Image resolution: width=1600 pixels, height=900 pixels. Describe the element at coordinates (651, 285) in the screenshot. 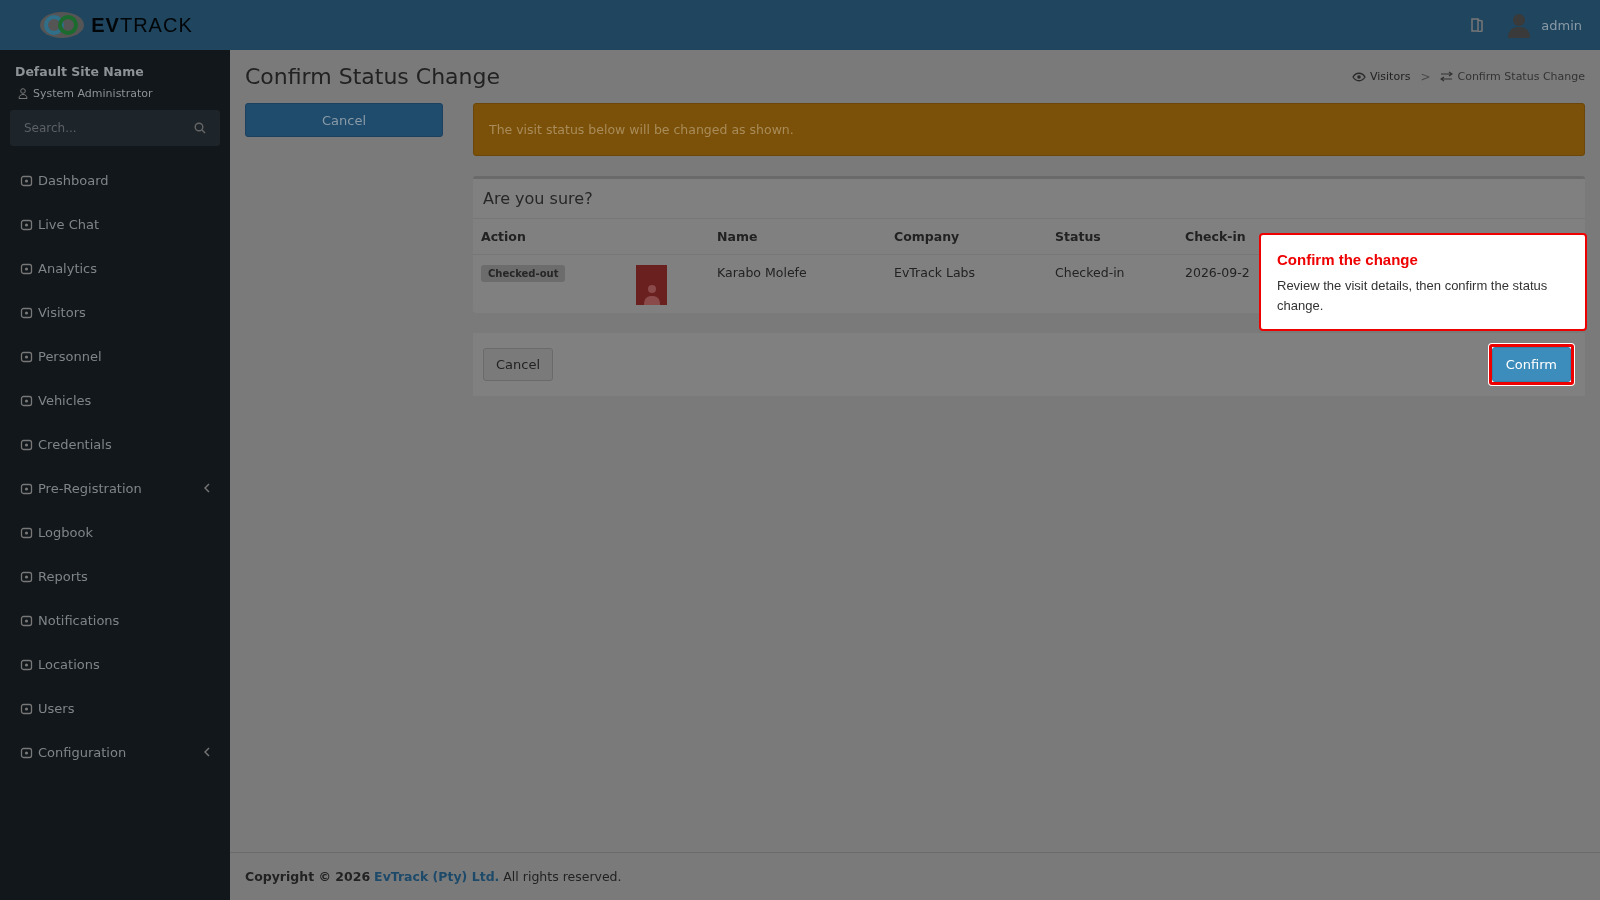

I see `photo-placeholder` at that location.